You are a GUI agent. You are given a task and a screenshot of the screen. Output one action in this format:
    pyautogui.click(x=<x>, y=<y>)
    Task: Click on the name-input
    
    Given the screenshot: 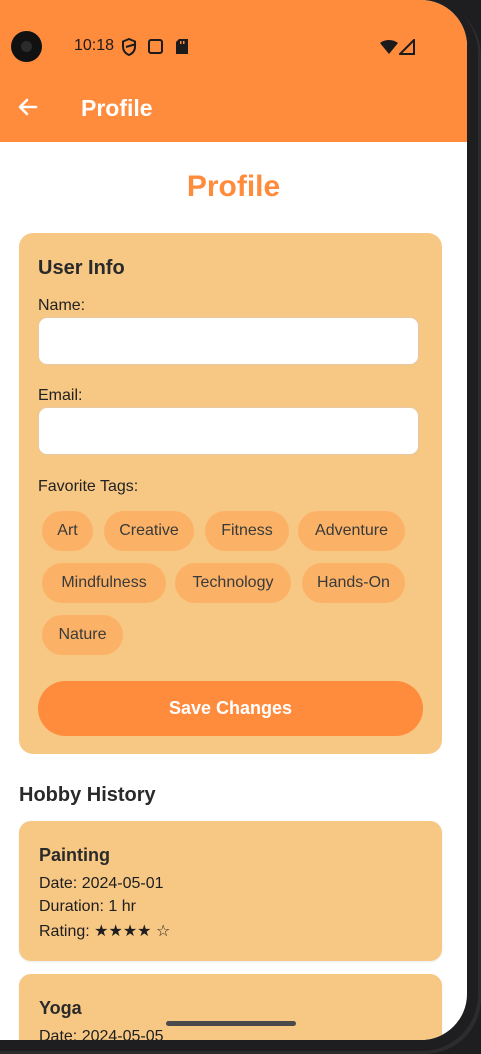 What is the action you would take?
    pyautogui.click(x=228, y=341)
    